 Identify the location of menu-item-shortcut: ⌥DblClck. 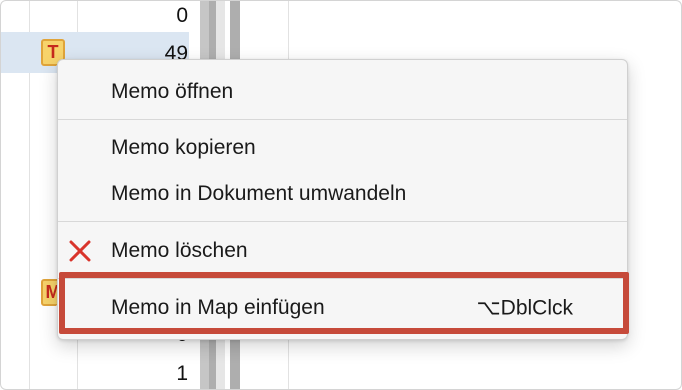
(524, 308).